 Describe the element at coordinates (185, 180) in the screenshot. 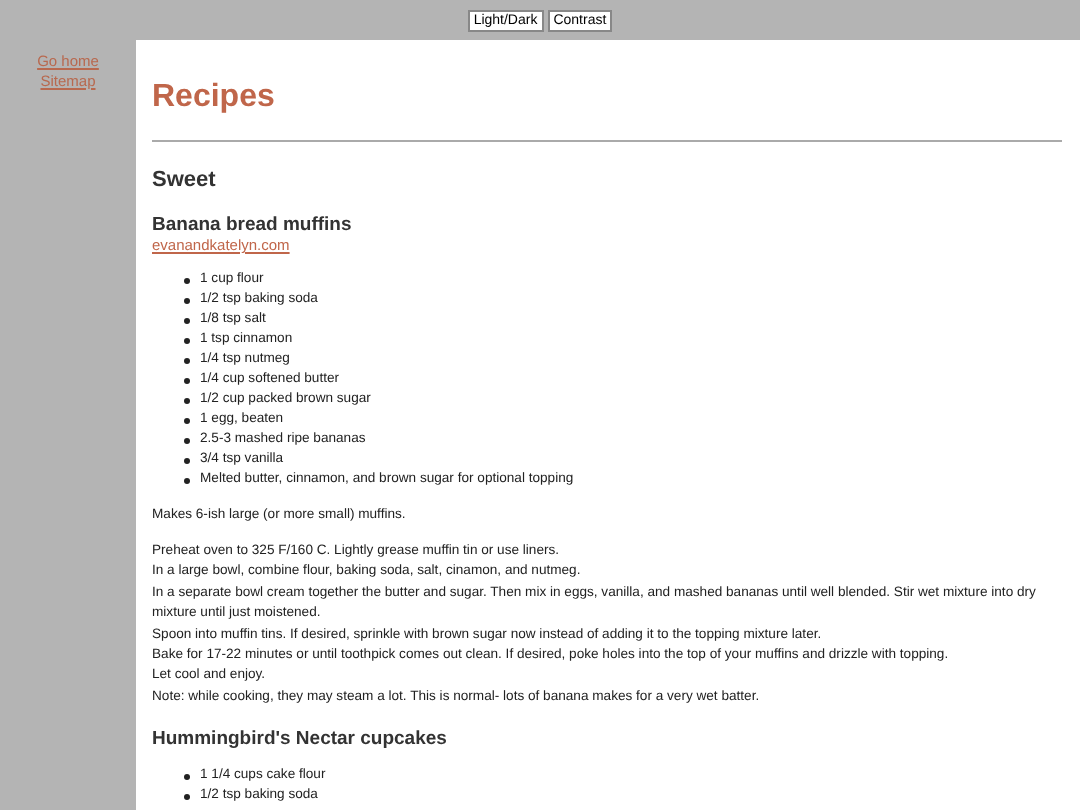

I see `section-heading: Sweet` at that location.